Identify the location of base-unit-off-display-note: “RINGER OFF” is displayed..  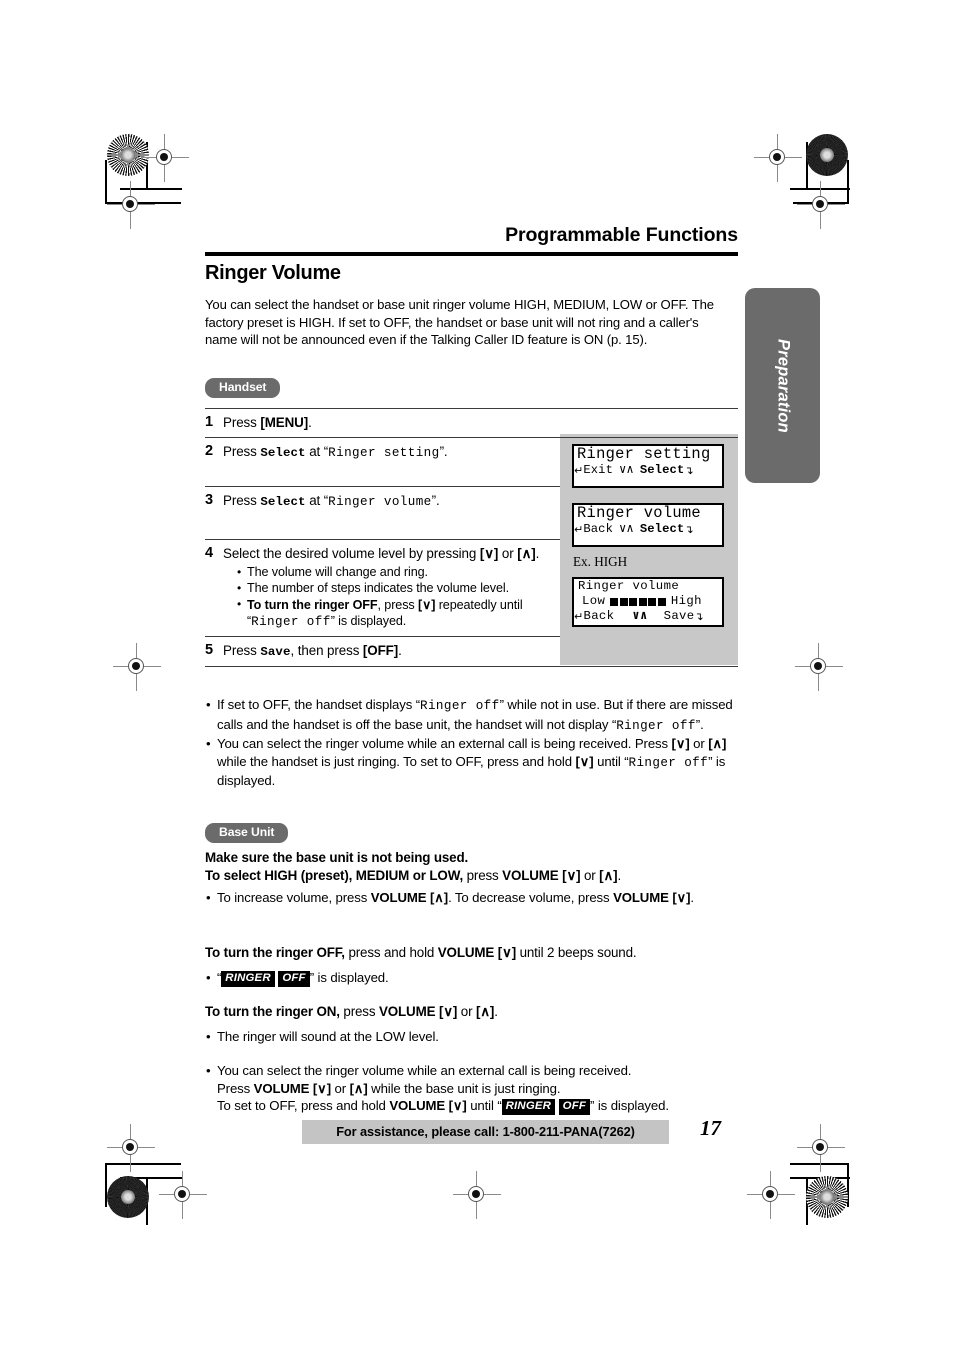
(471, 978).